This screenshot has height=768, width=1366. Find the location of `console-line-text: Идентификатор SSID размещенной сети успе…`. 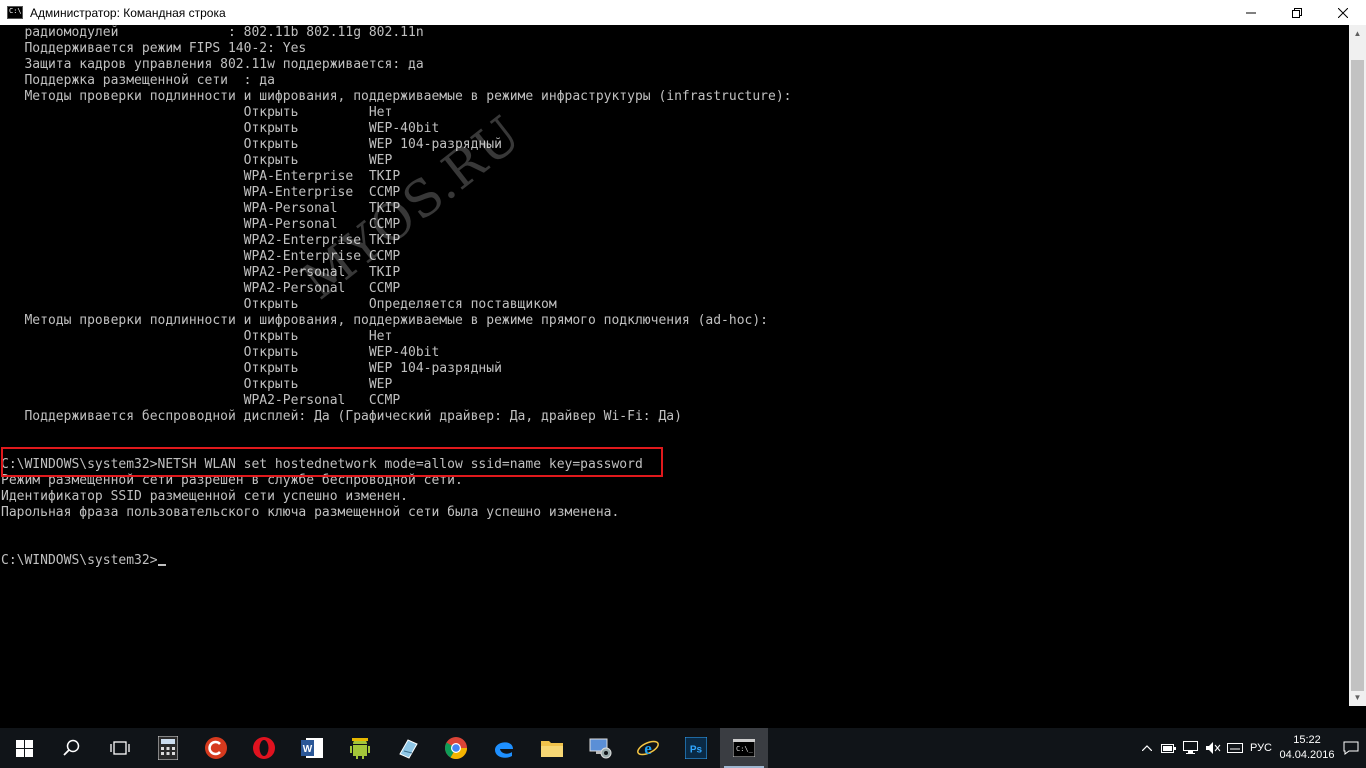

console-line-text: Идентификатор SSID размещенной сети успе… is located at coordinates (204, 496).